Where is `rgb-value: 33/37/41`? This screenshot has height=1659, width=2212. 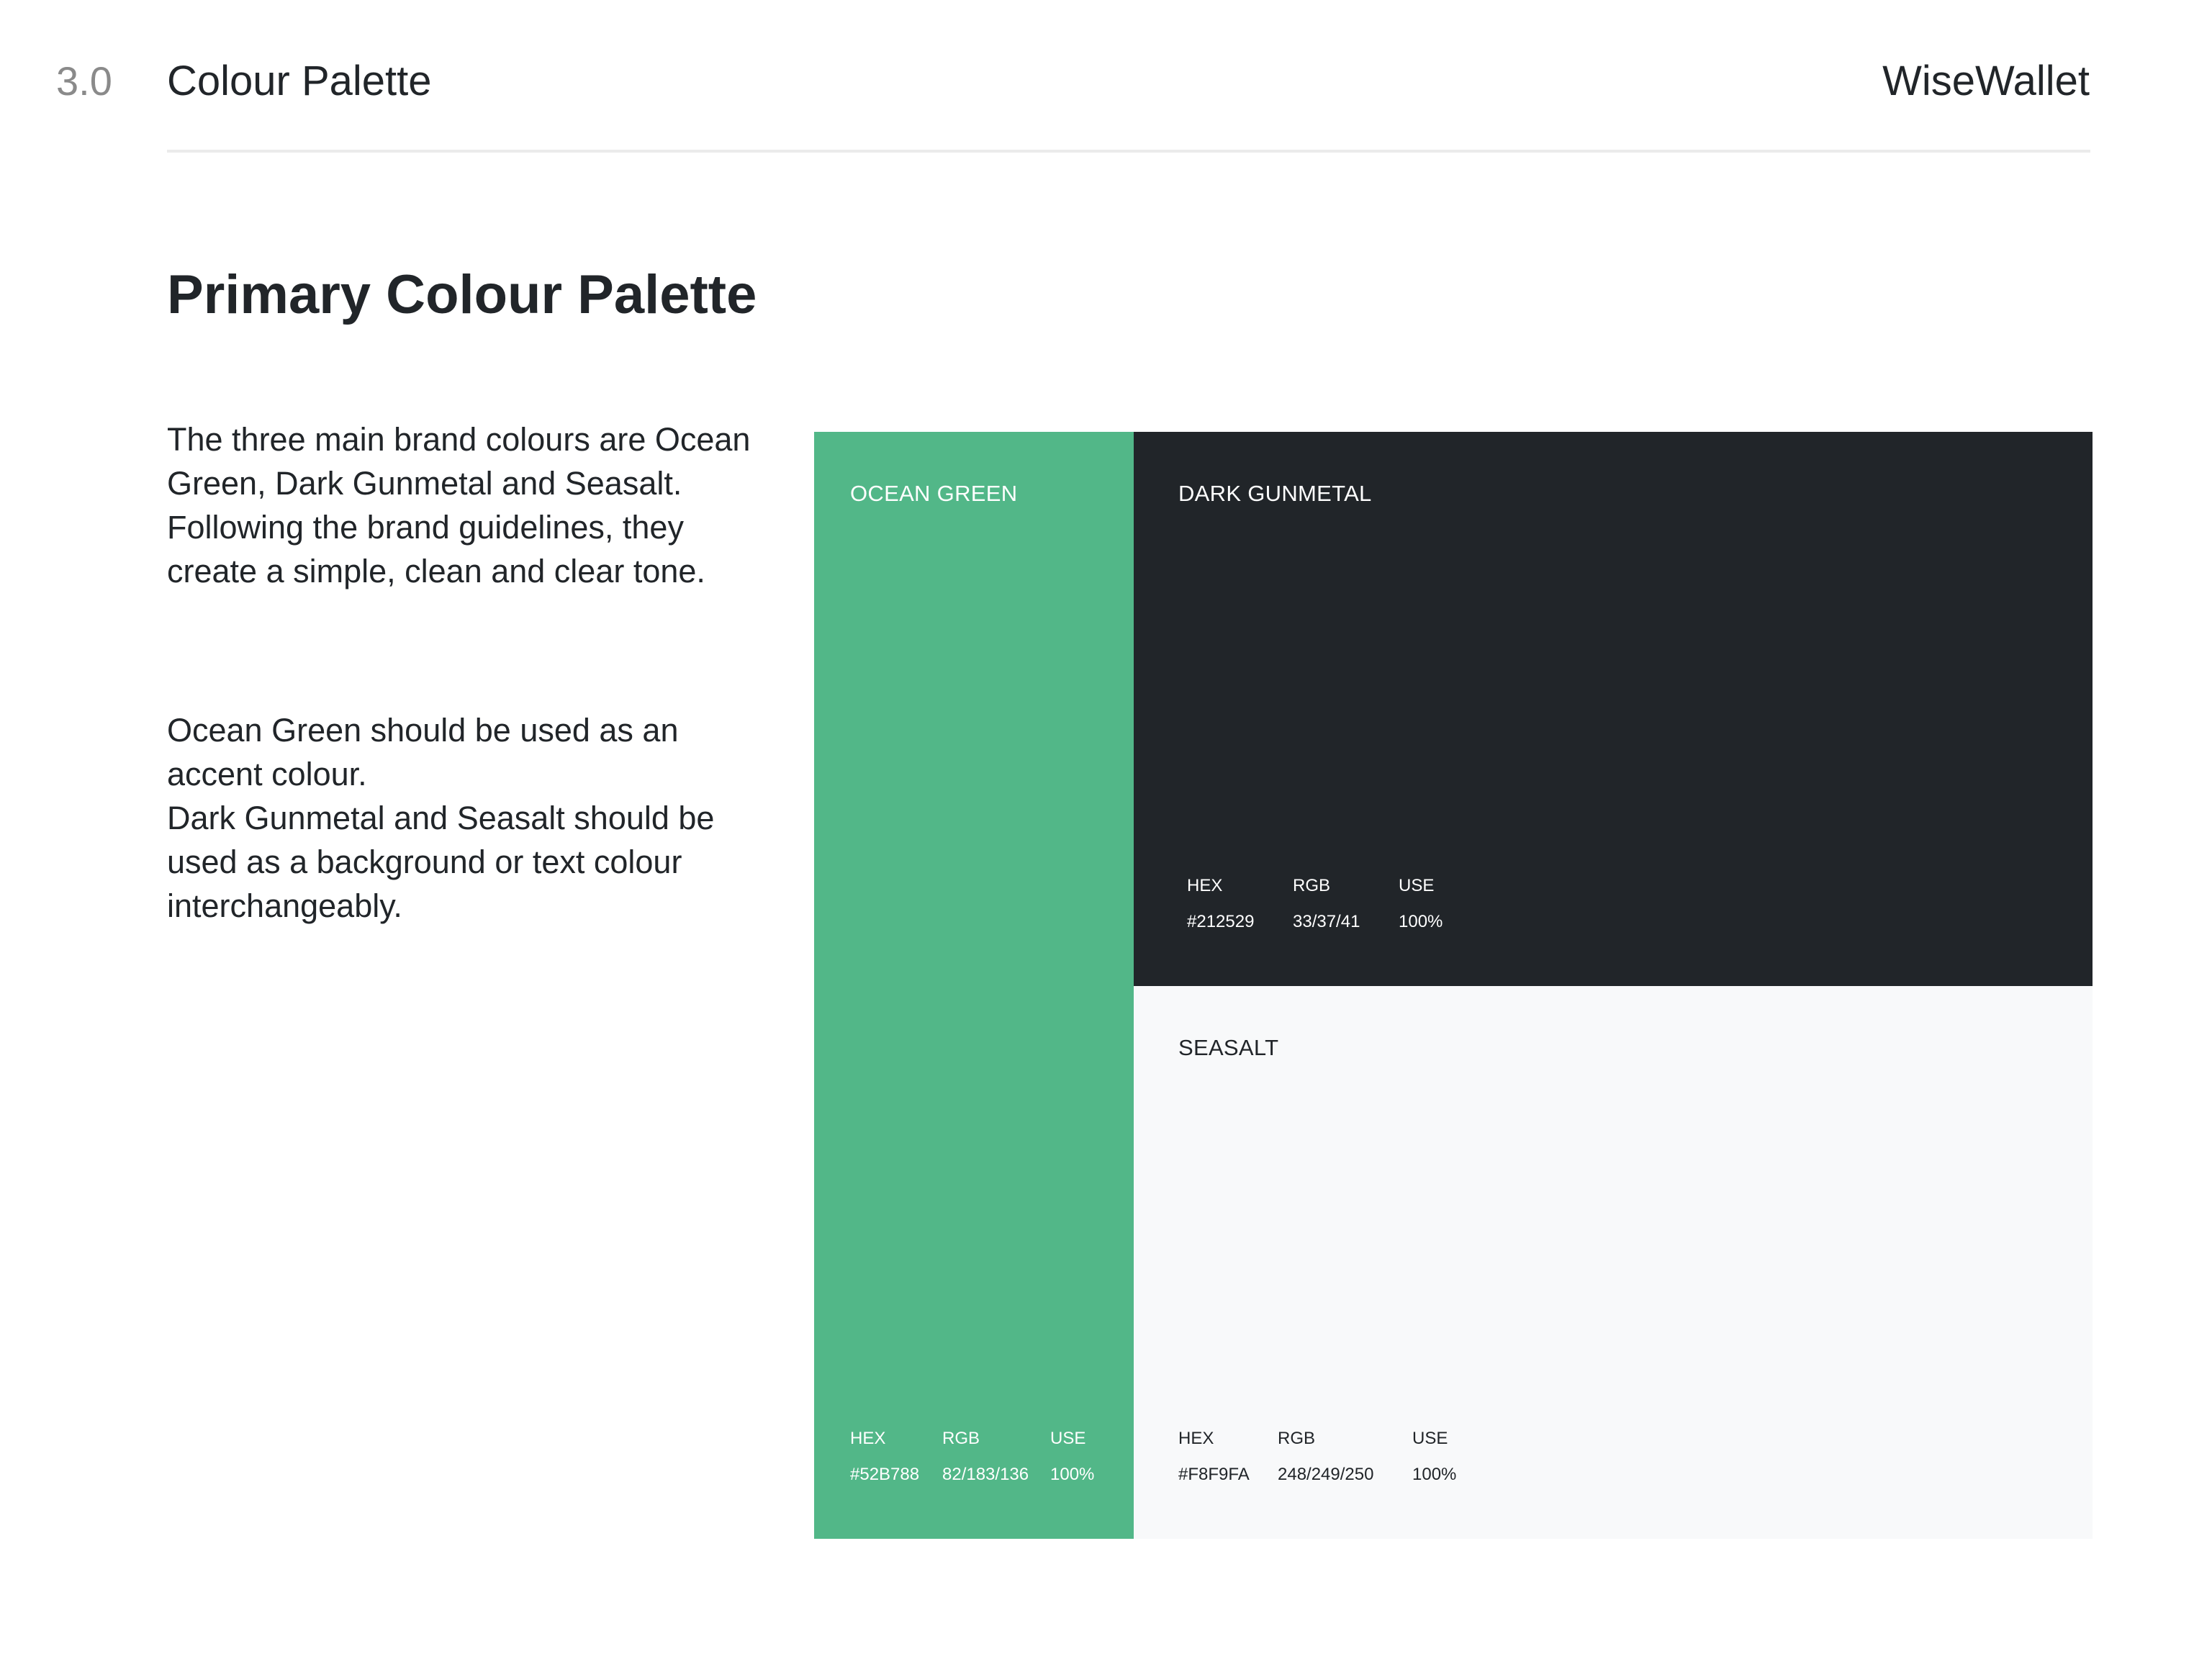 rgb-value: 33/37/41 is located at coordinates (1326, 921).